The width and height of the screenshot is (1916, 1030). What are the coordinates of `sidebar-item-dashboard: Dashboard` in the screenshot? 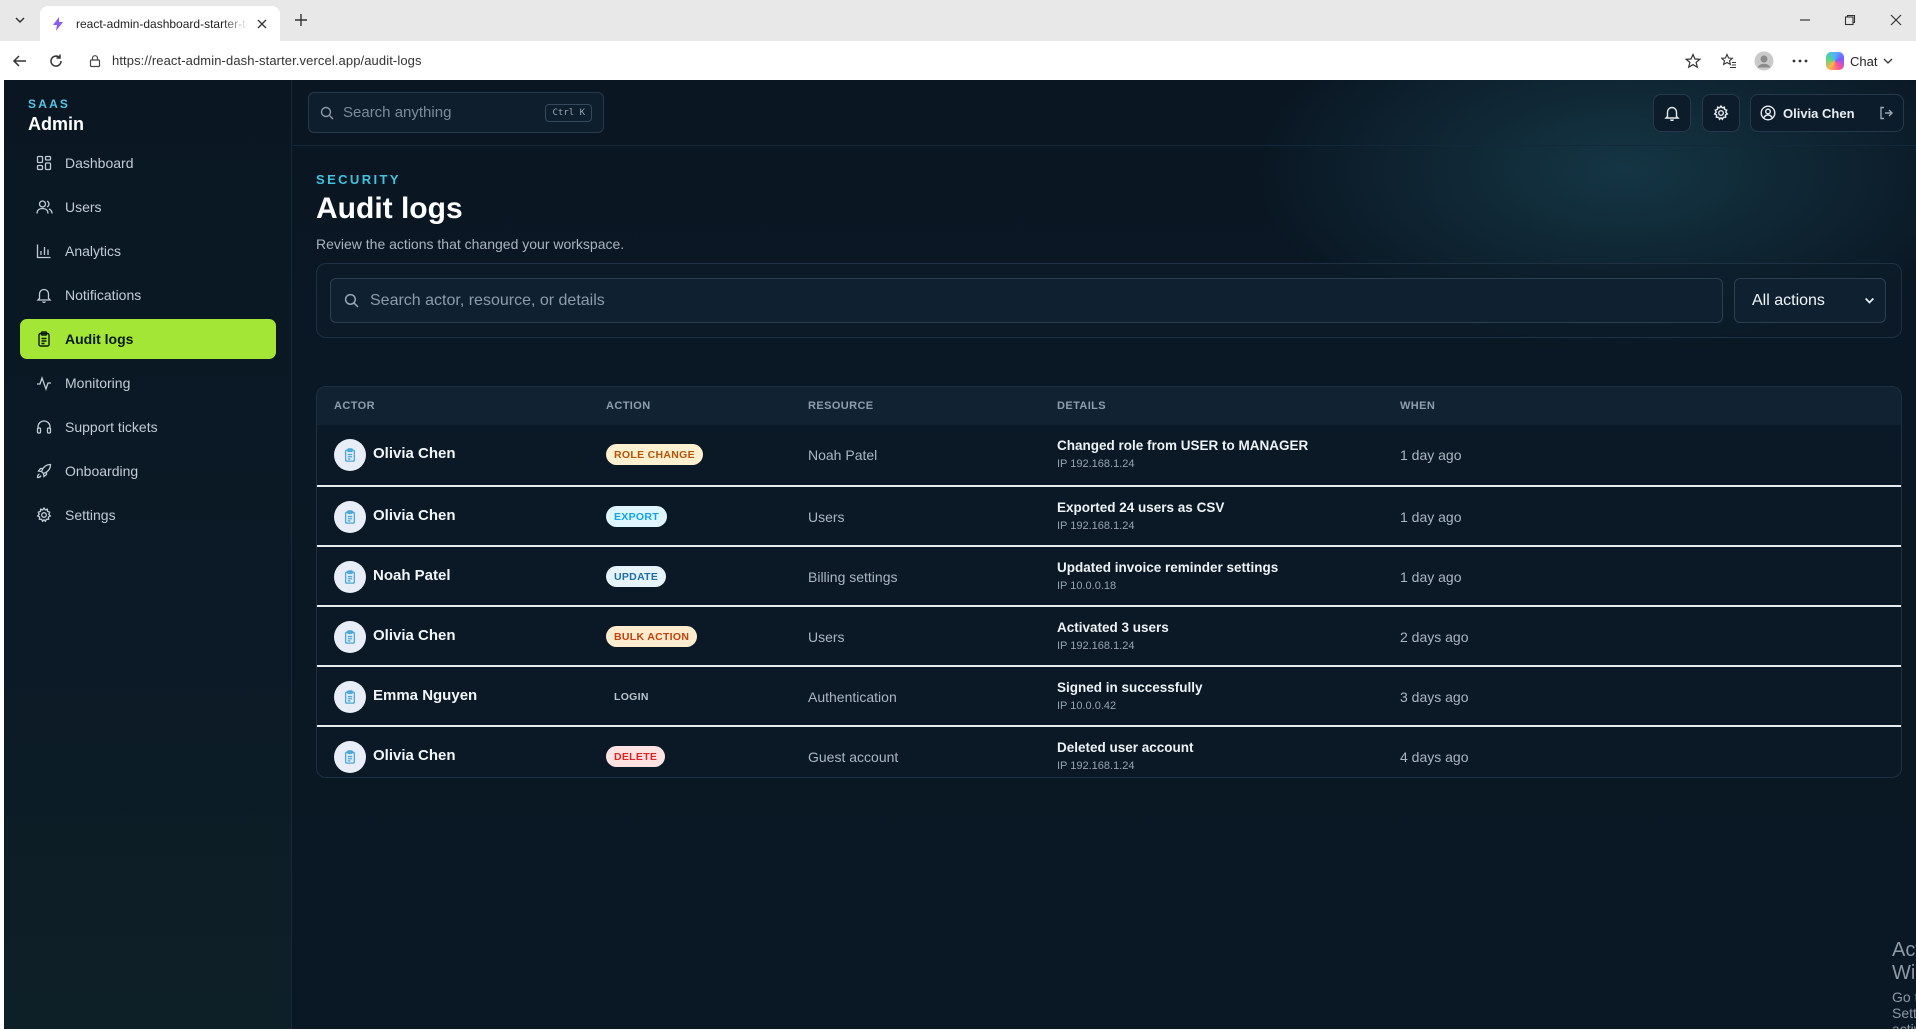 It's located at (148, 163).